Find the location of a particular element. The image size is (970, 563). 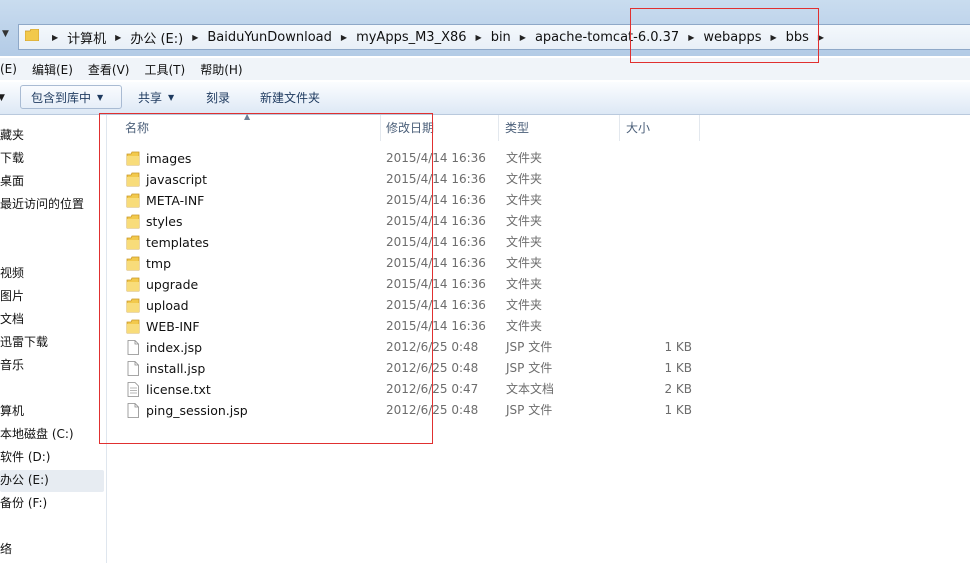

file-row: ping_session.jsp 2012/6/25 0:48 JSP 文件 1 KB is located at coordinates (407, 410).